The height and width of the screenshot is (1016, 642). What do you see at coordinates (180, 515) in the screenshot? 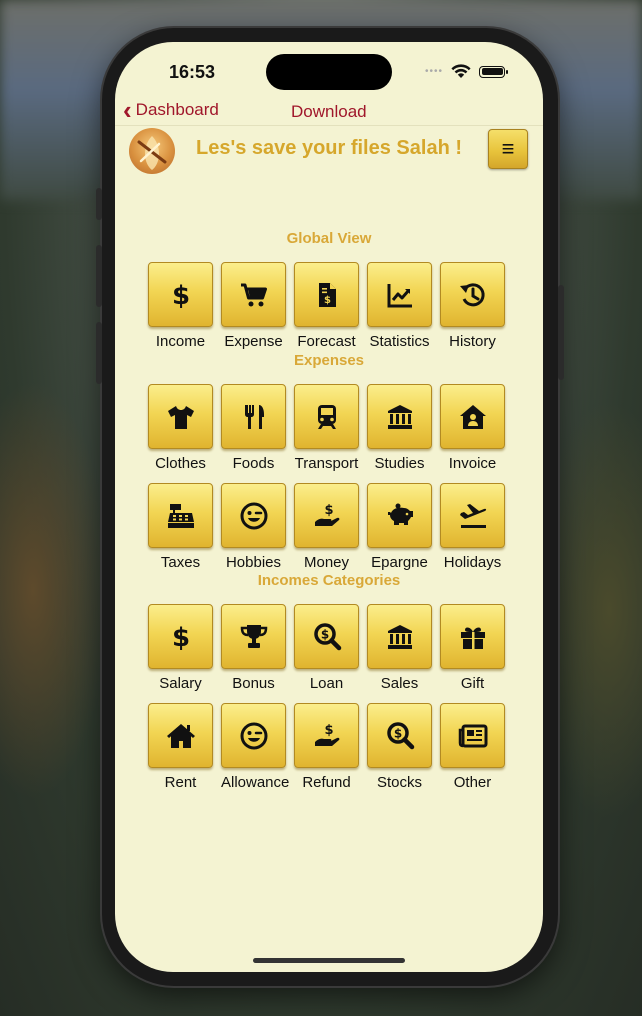
I see `taxes-button` at bounding box center [180, 515].